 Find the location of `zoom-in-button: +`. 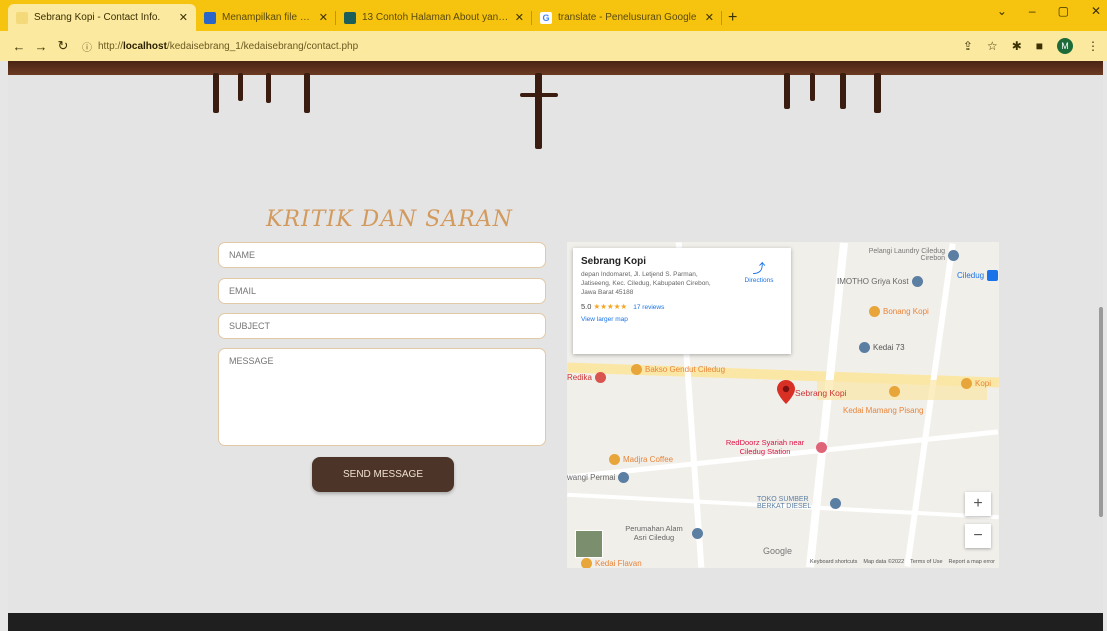

zoom-in-button: + is located at coordinates (978, 504).